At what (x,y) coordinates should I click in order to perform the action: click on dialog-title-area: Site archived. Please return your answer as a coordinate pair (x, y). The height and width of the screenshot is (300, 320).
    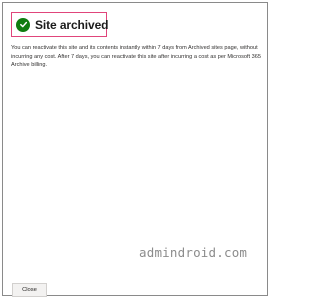
    Looking at the image, I should click on (60, 24).